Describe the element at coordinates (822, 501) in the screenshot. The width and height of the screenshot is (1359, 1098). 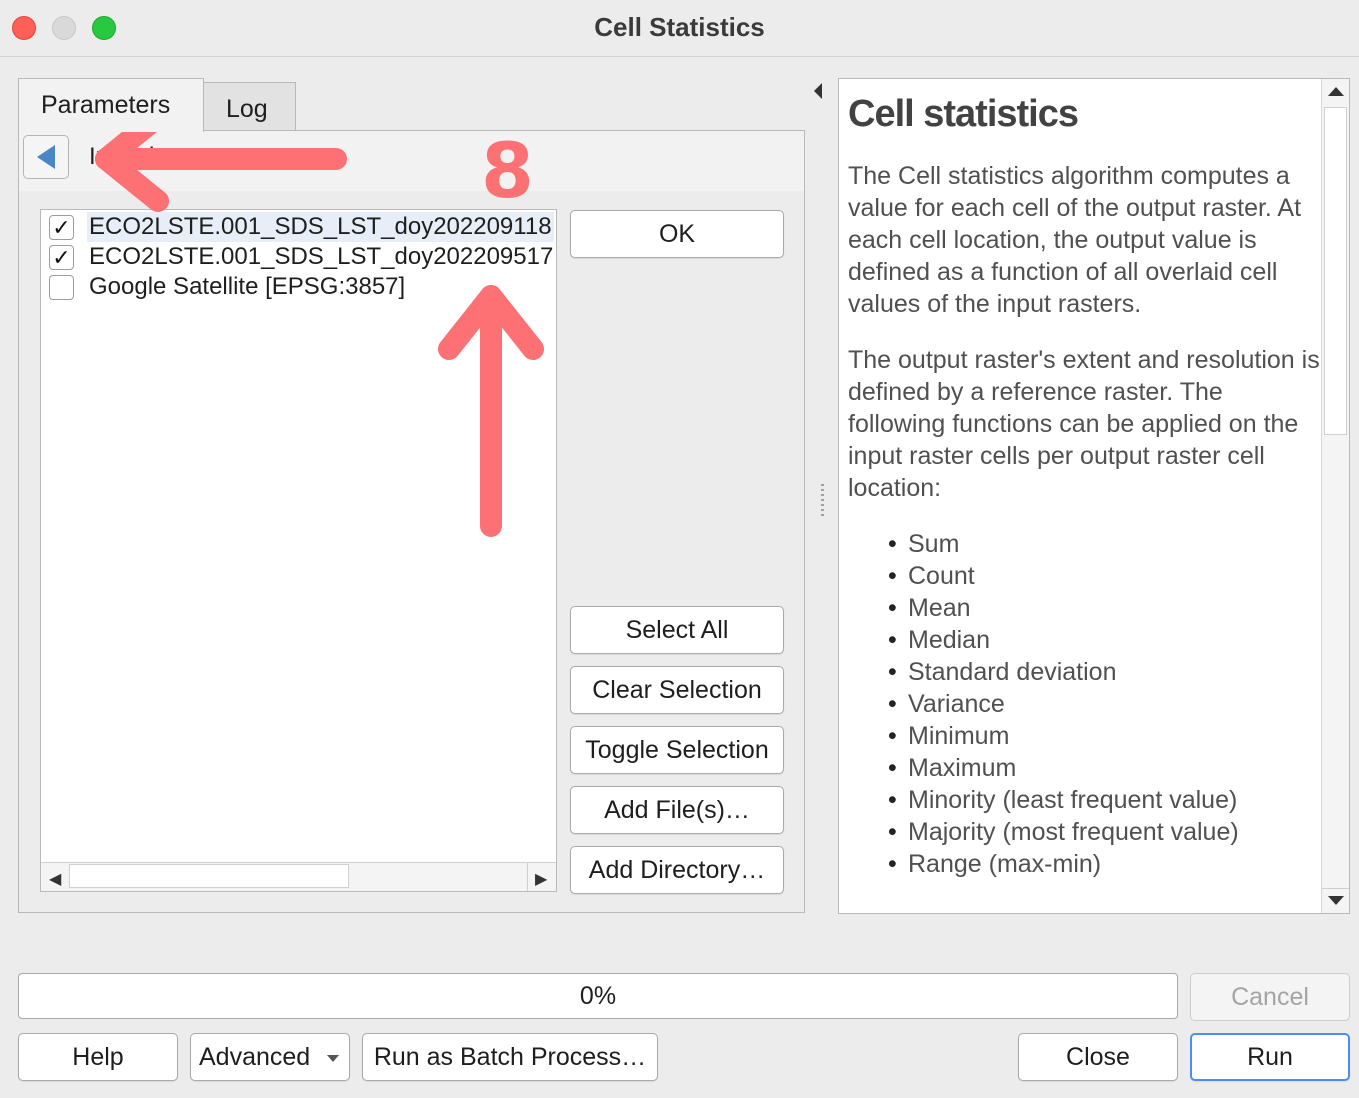
I see `splitter-handle` at that location.